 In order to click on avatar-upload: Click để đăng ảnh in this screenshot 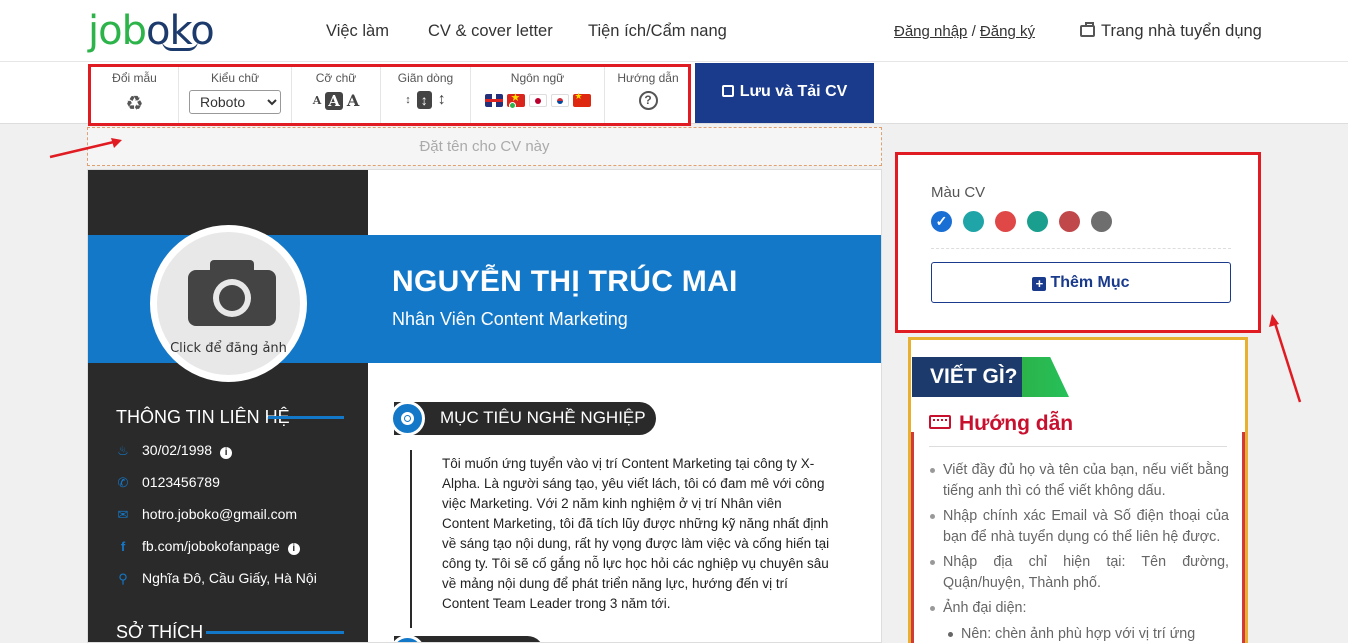, I will do `click(228, 303)`.